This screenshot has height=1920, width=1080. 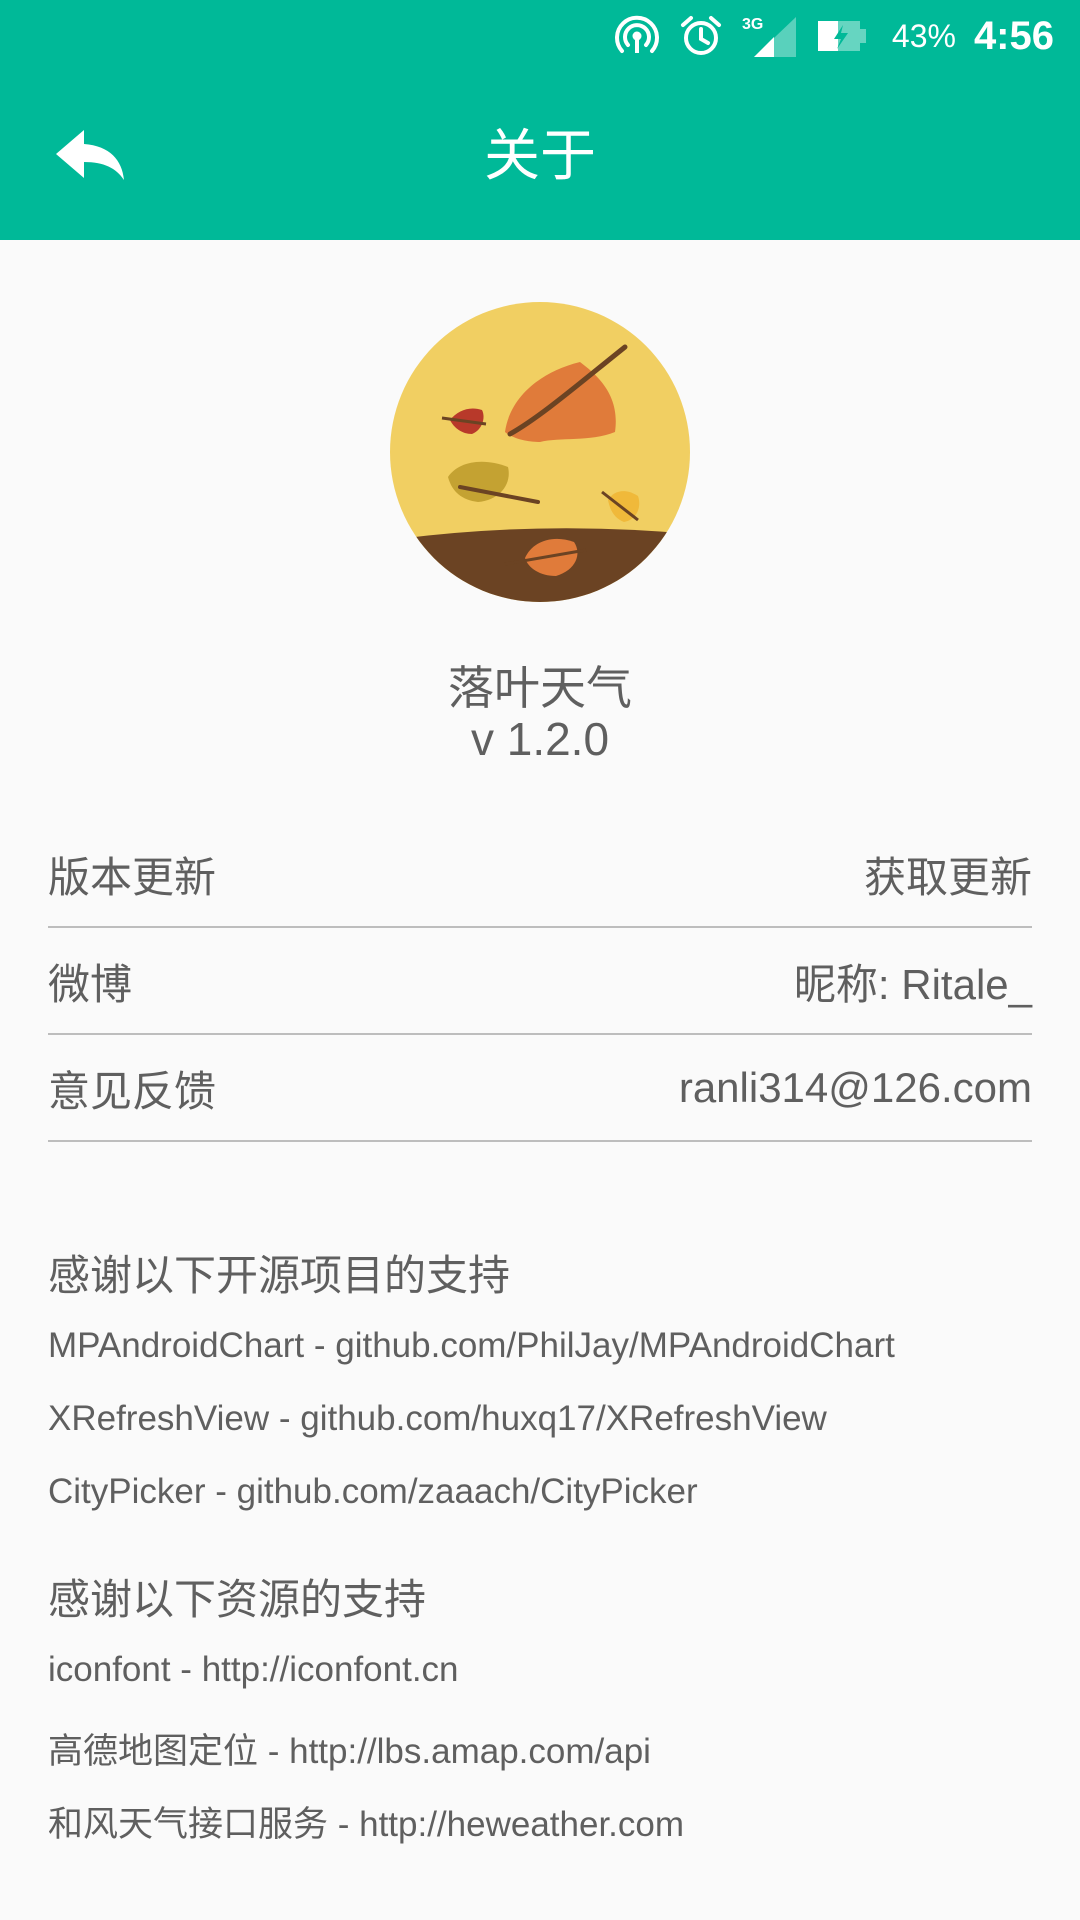 What do you see at coordinates (923, 35) in the screenshot?
I see `battery-percent: 43%` at bounding box center [923, 35].